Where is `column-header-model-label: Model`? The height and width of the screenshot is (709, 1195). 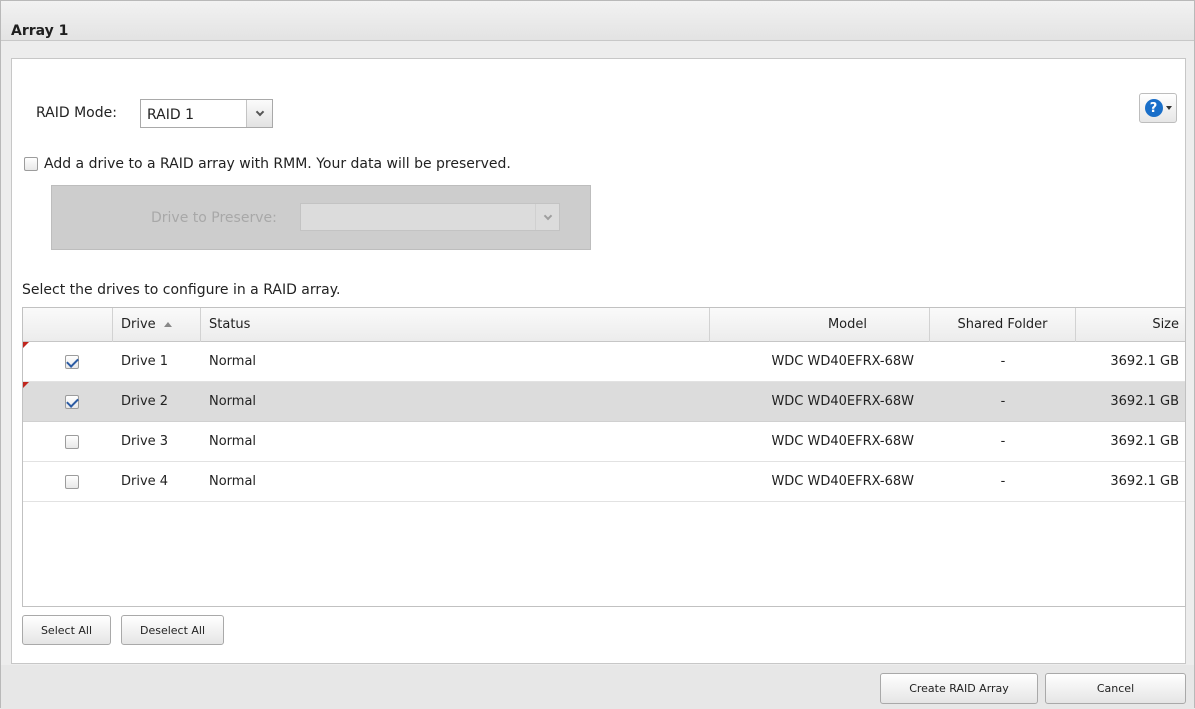
column-header-model-label: Model is located at coordinates (847, 324).